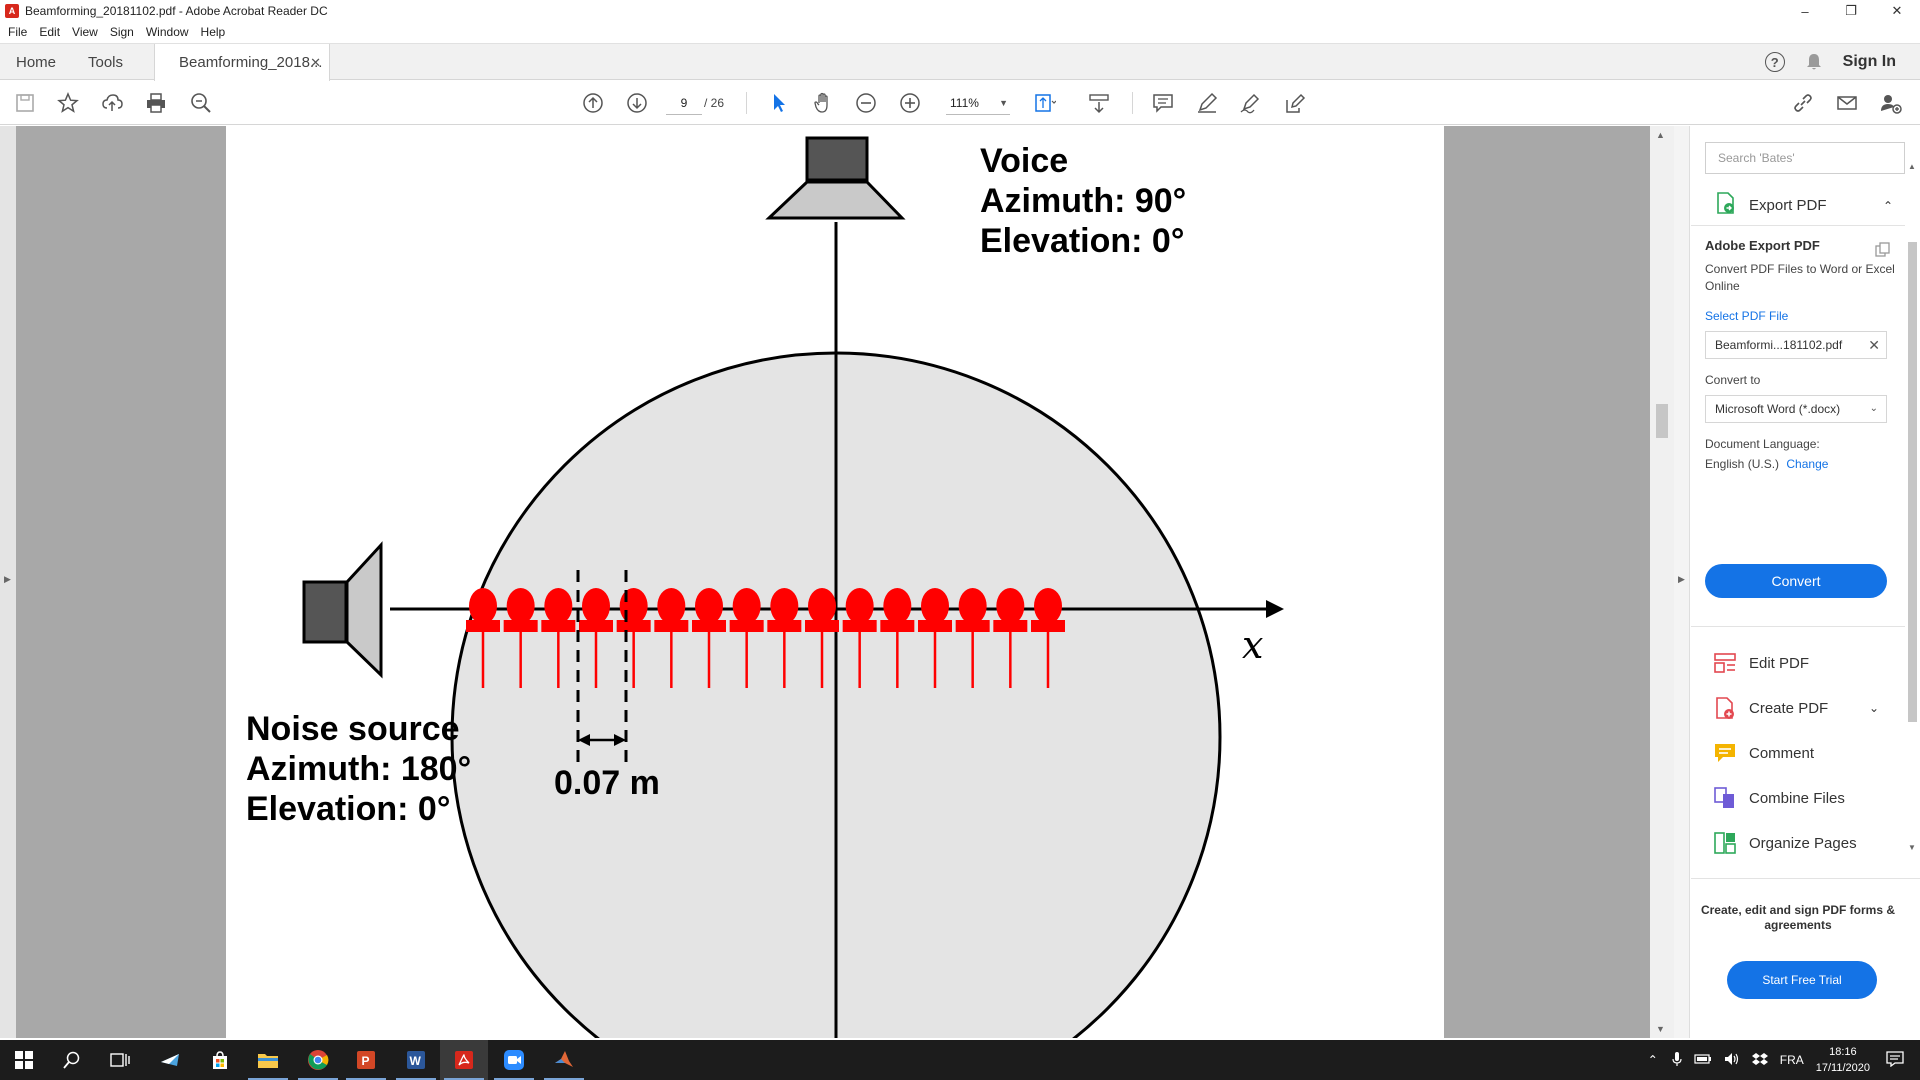 The width and height of the screenshot is (1920, 1080). I want to click on email-icon, so click(1847, 103).